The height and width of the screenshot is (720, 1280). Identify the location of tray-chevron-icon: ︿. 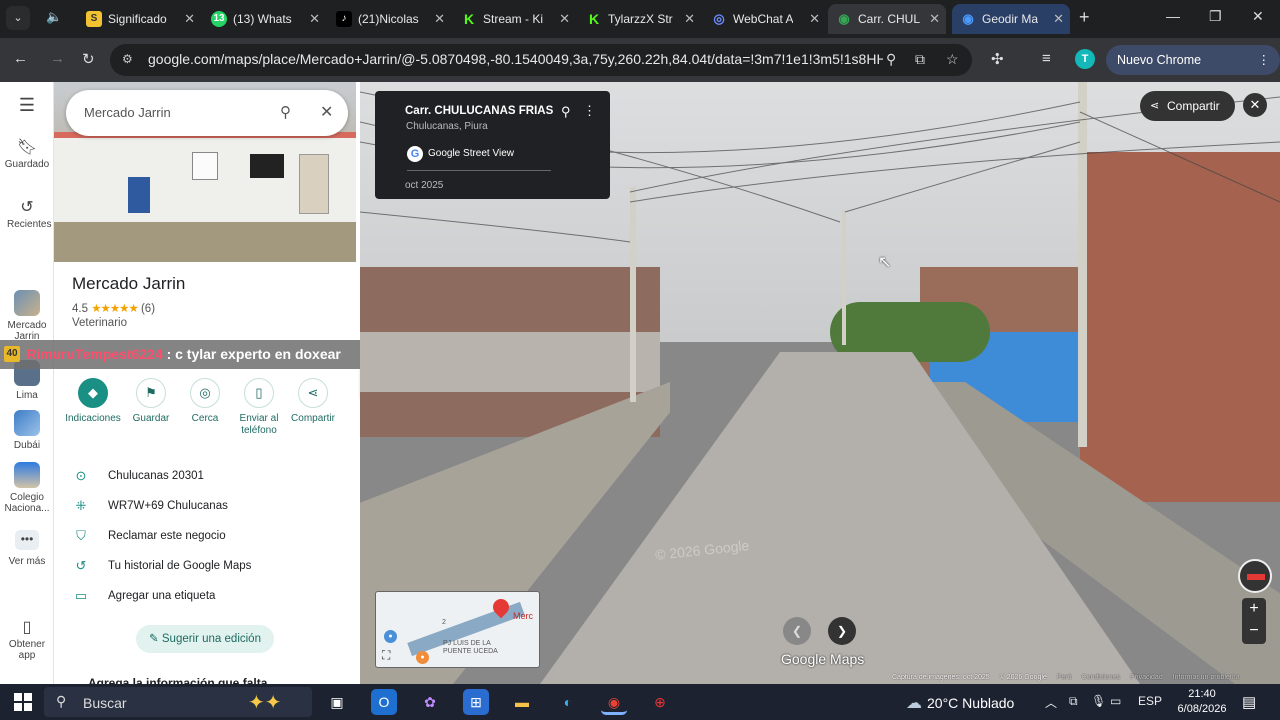
(1051, 702).